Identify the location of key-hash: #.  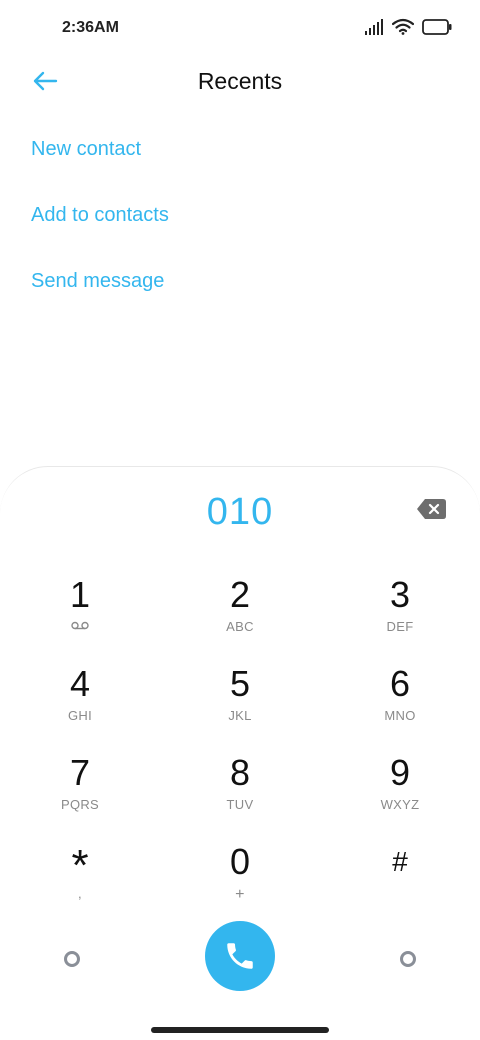
(400, 886).